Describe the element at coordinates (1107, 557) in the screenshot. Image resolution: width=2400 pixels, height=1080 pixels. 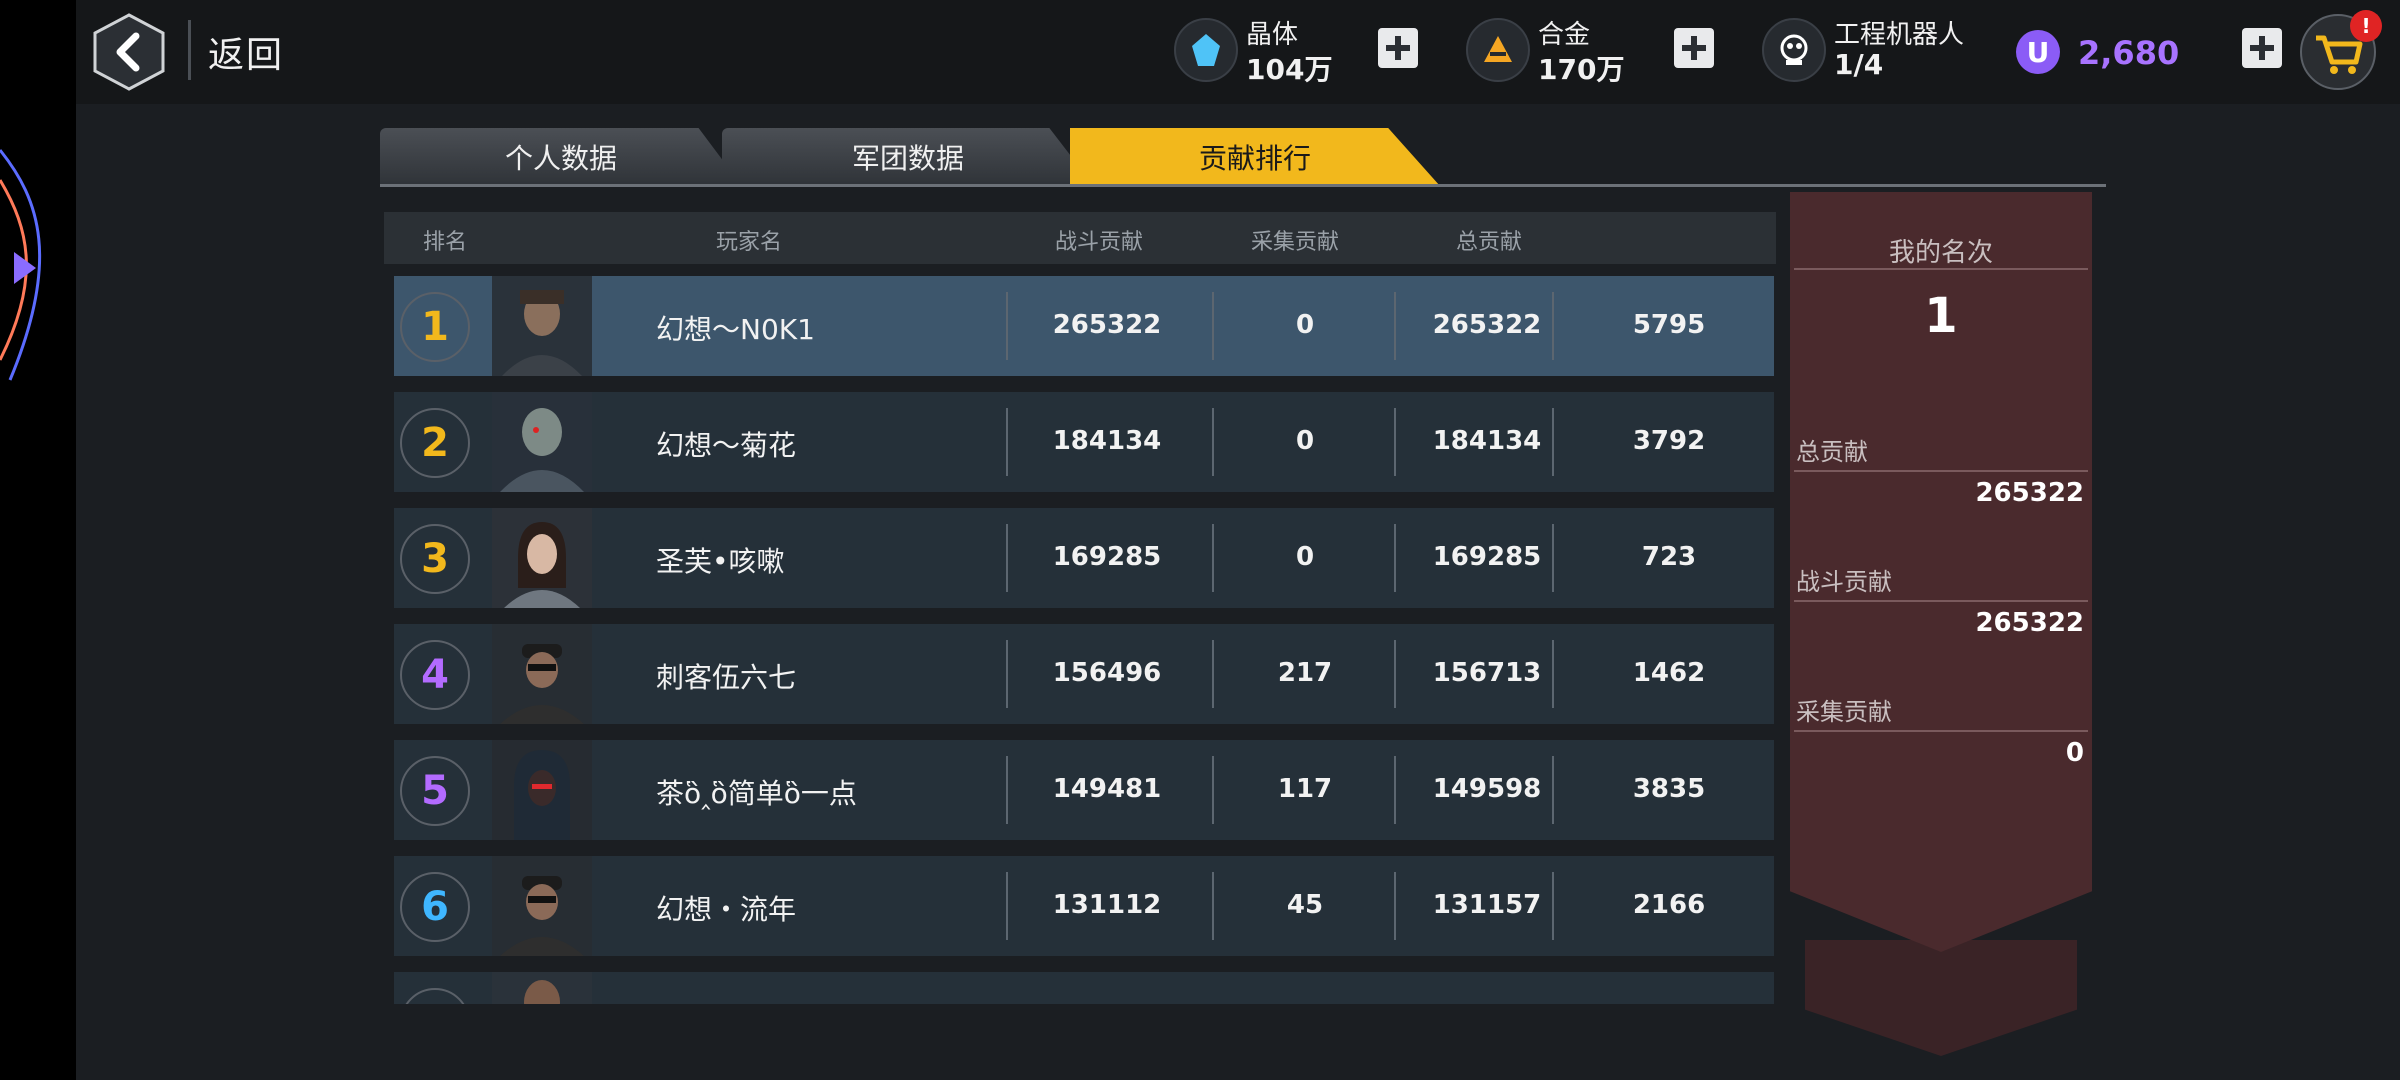
I see `combat-contribution: 169285` at that location.